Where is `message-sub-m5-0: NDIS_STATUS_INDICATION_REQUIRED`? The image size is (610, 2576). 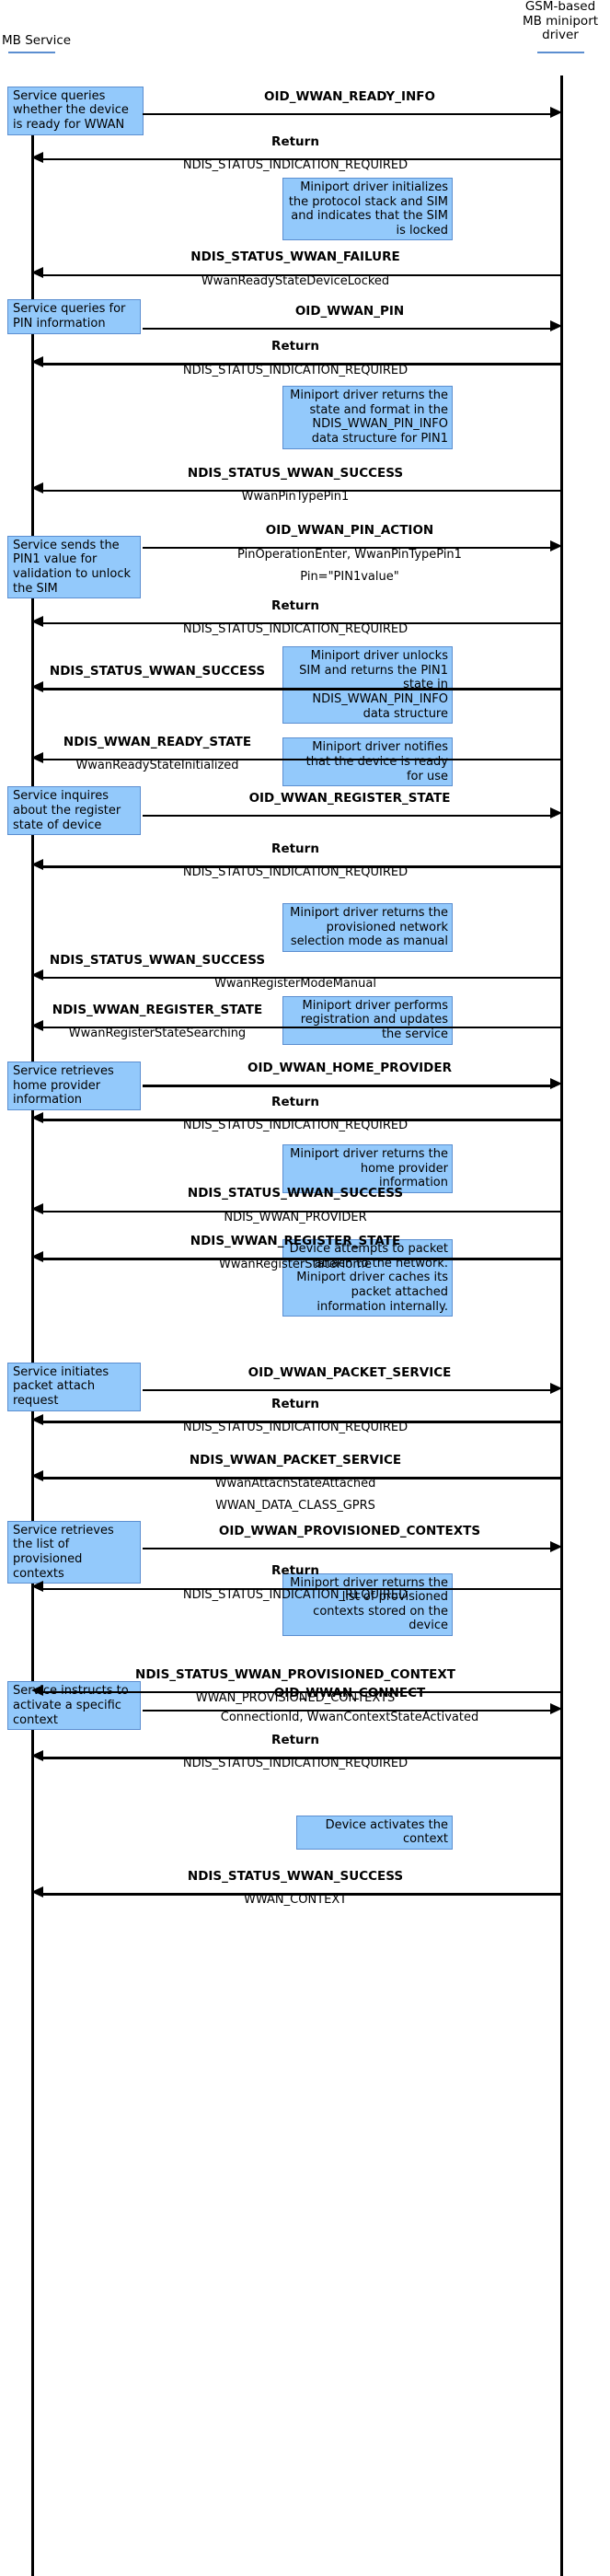
message-sub-m5-0: NDIS_STATUS_INDICATION_REQUIRED is located at coordinates (295, 371).